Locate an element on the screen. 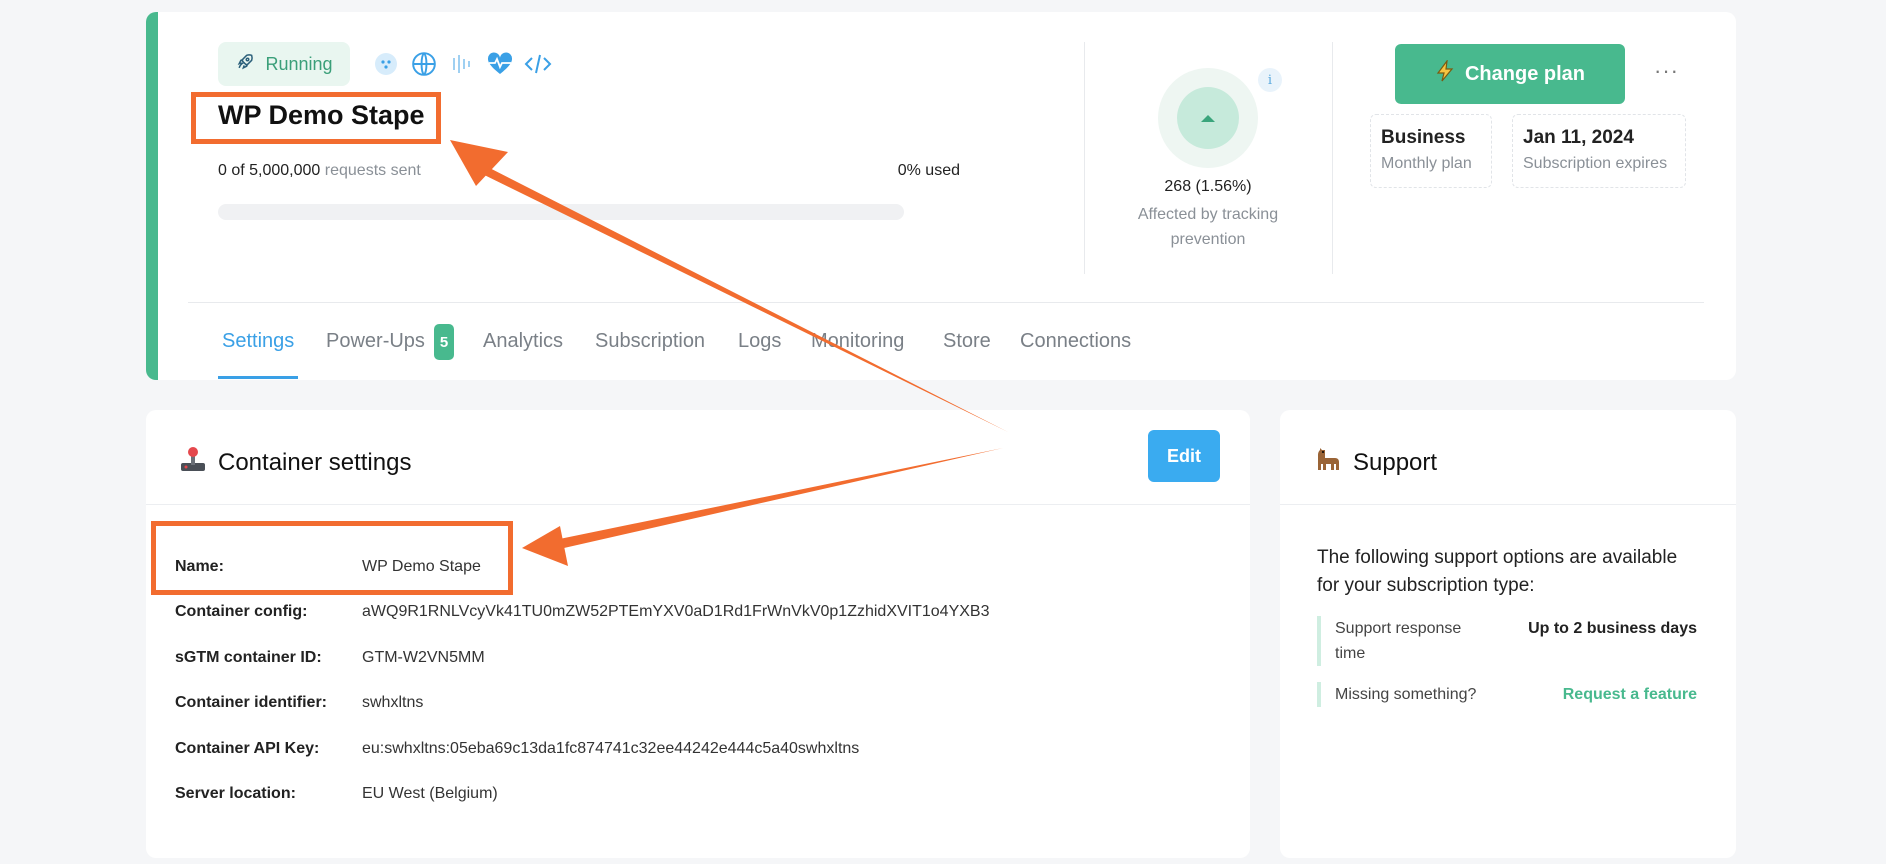  tab-analytics: Analytics is located at coordinates (523, 341).